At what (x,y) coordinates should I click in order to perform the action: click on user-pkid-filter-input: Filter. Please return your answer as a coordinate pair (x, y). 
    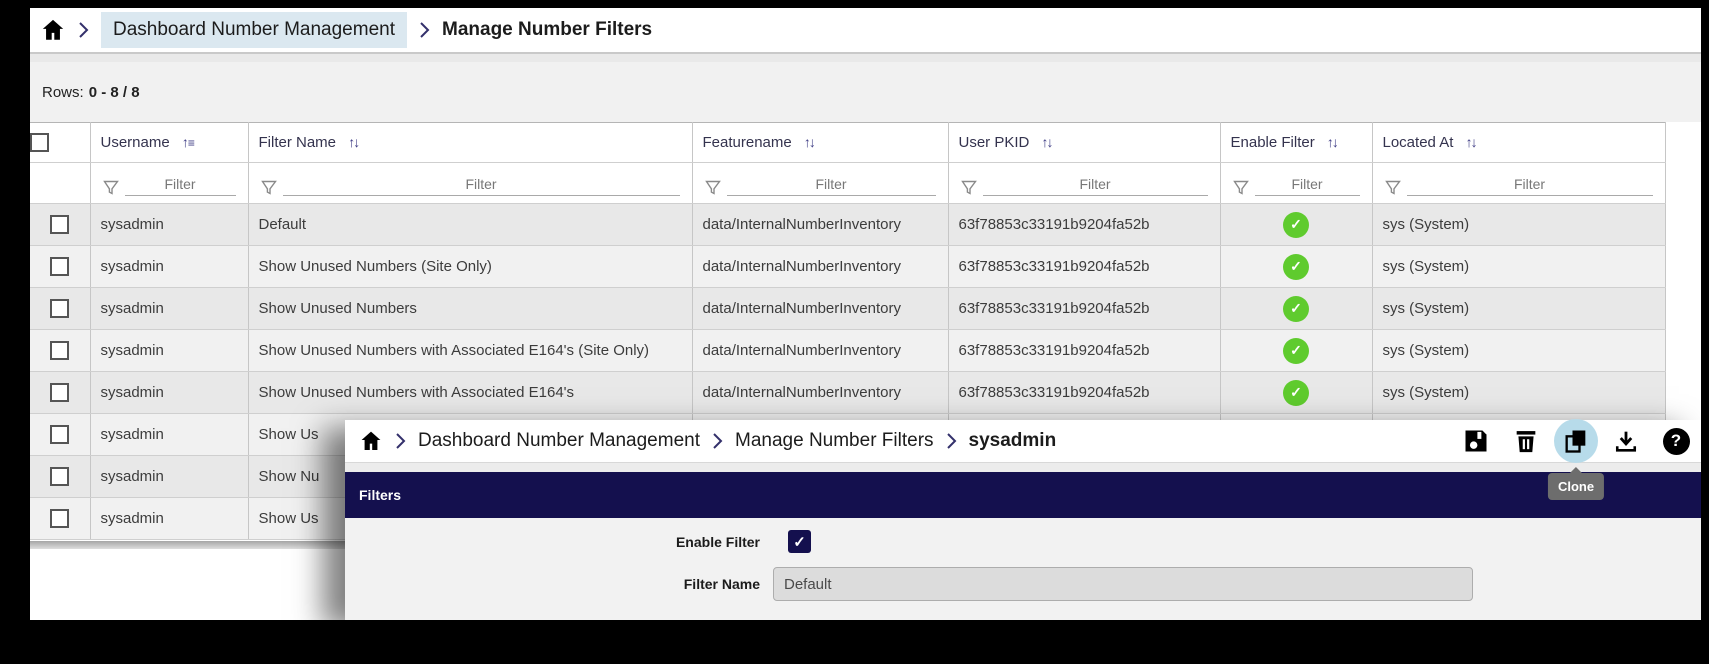
    Looking at the image, I should click on (1095, 186).